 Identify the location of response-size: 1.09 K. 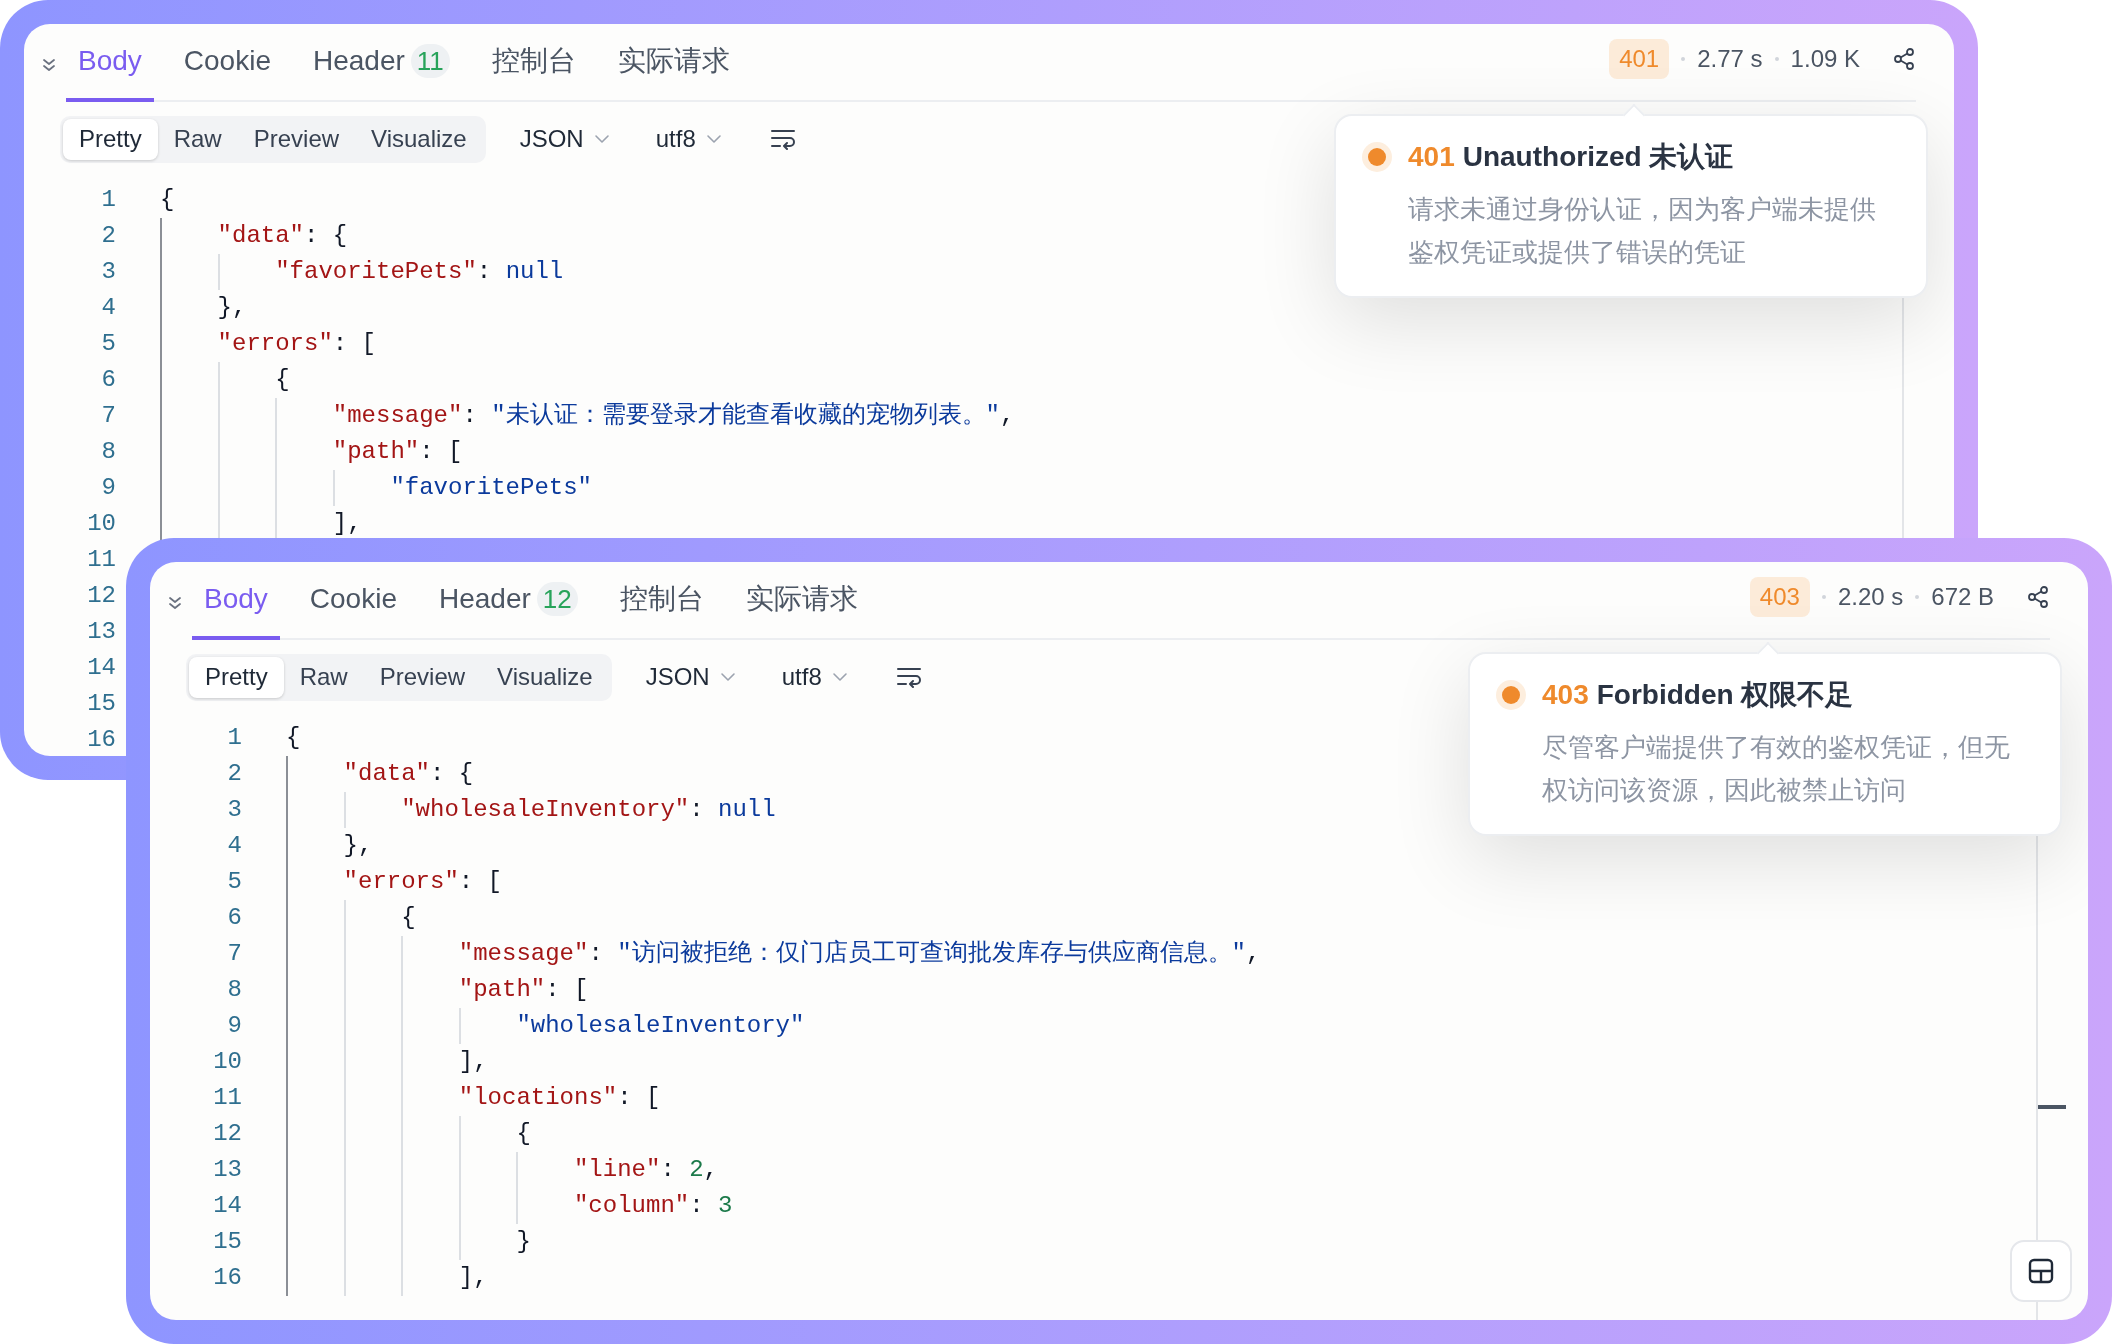
(1825, 59).